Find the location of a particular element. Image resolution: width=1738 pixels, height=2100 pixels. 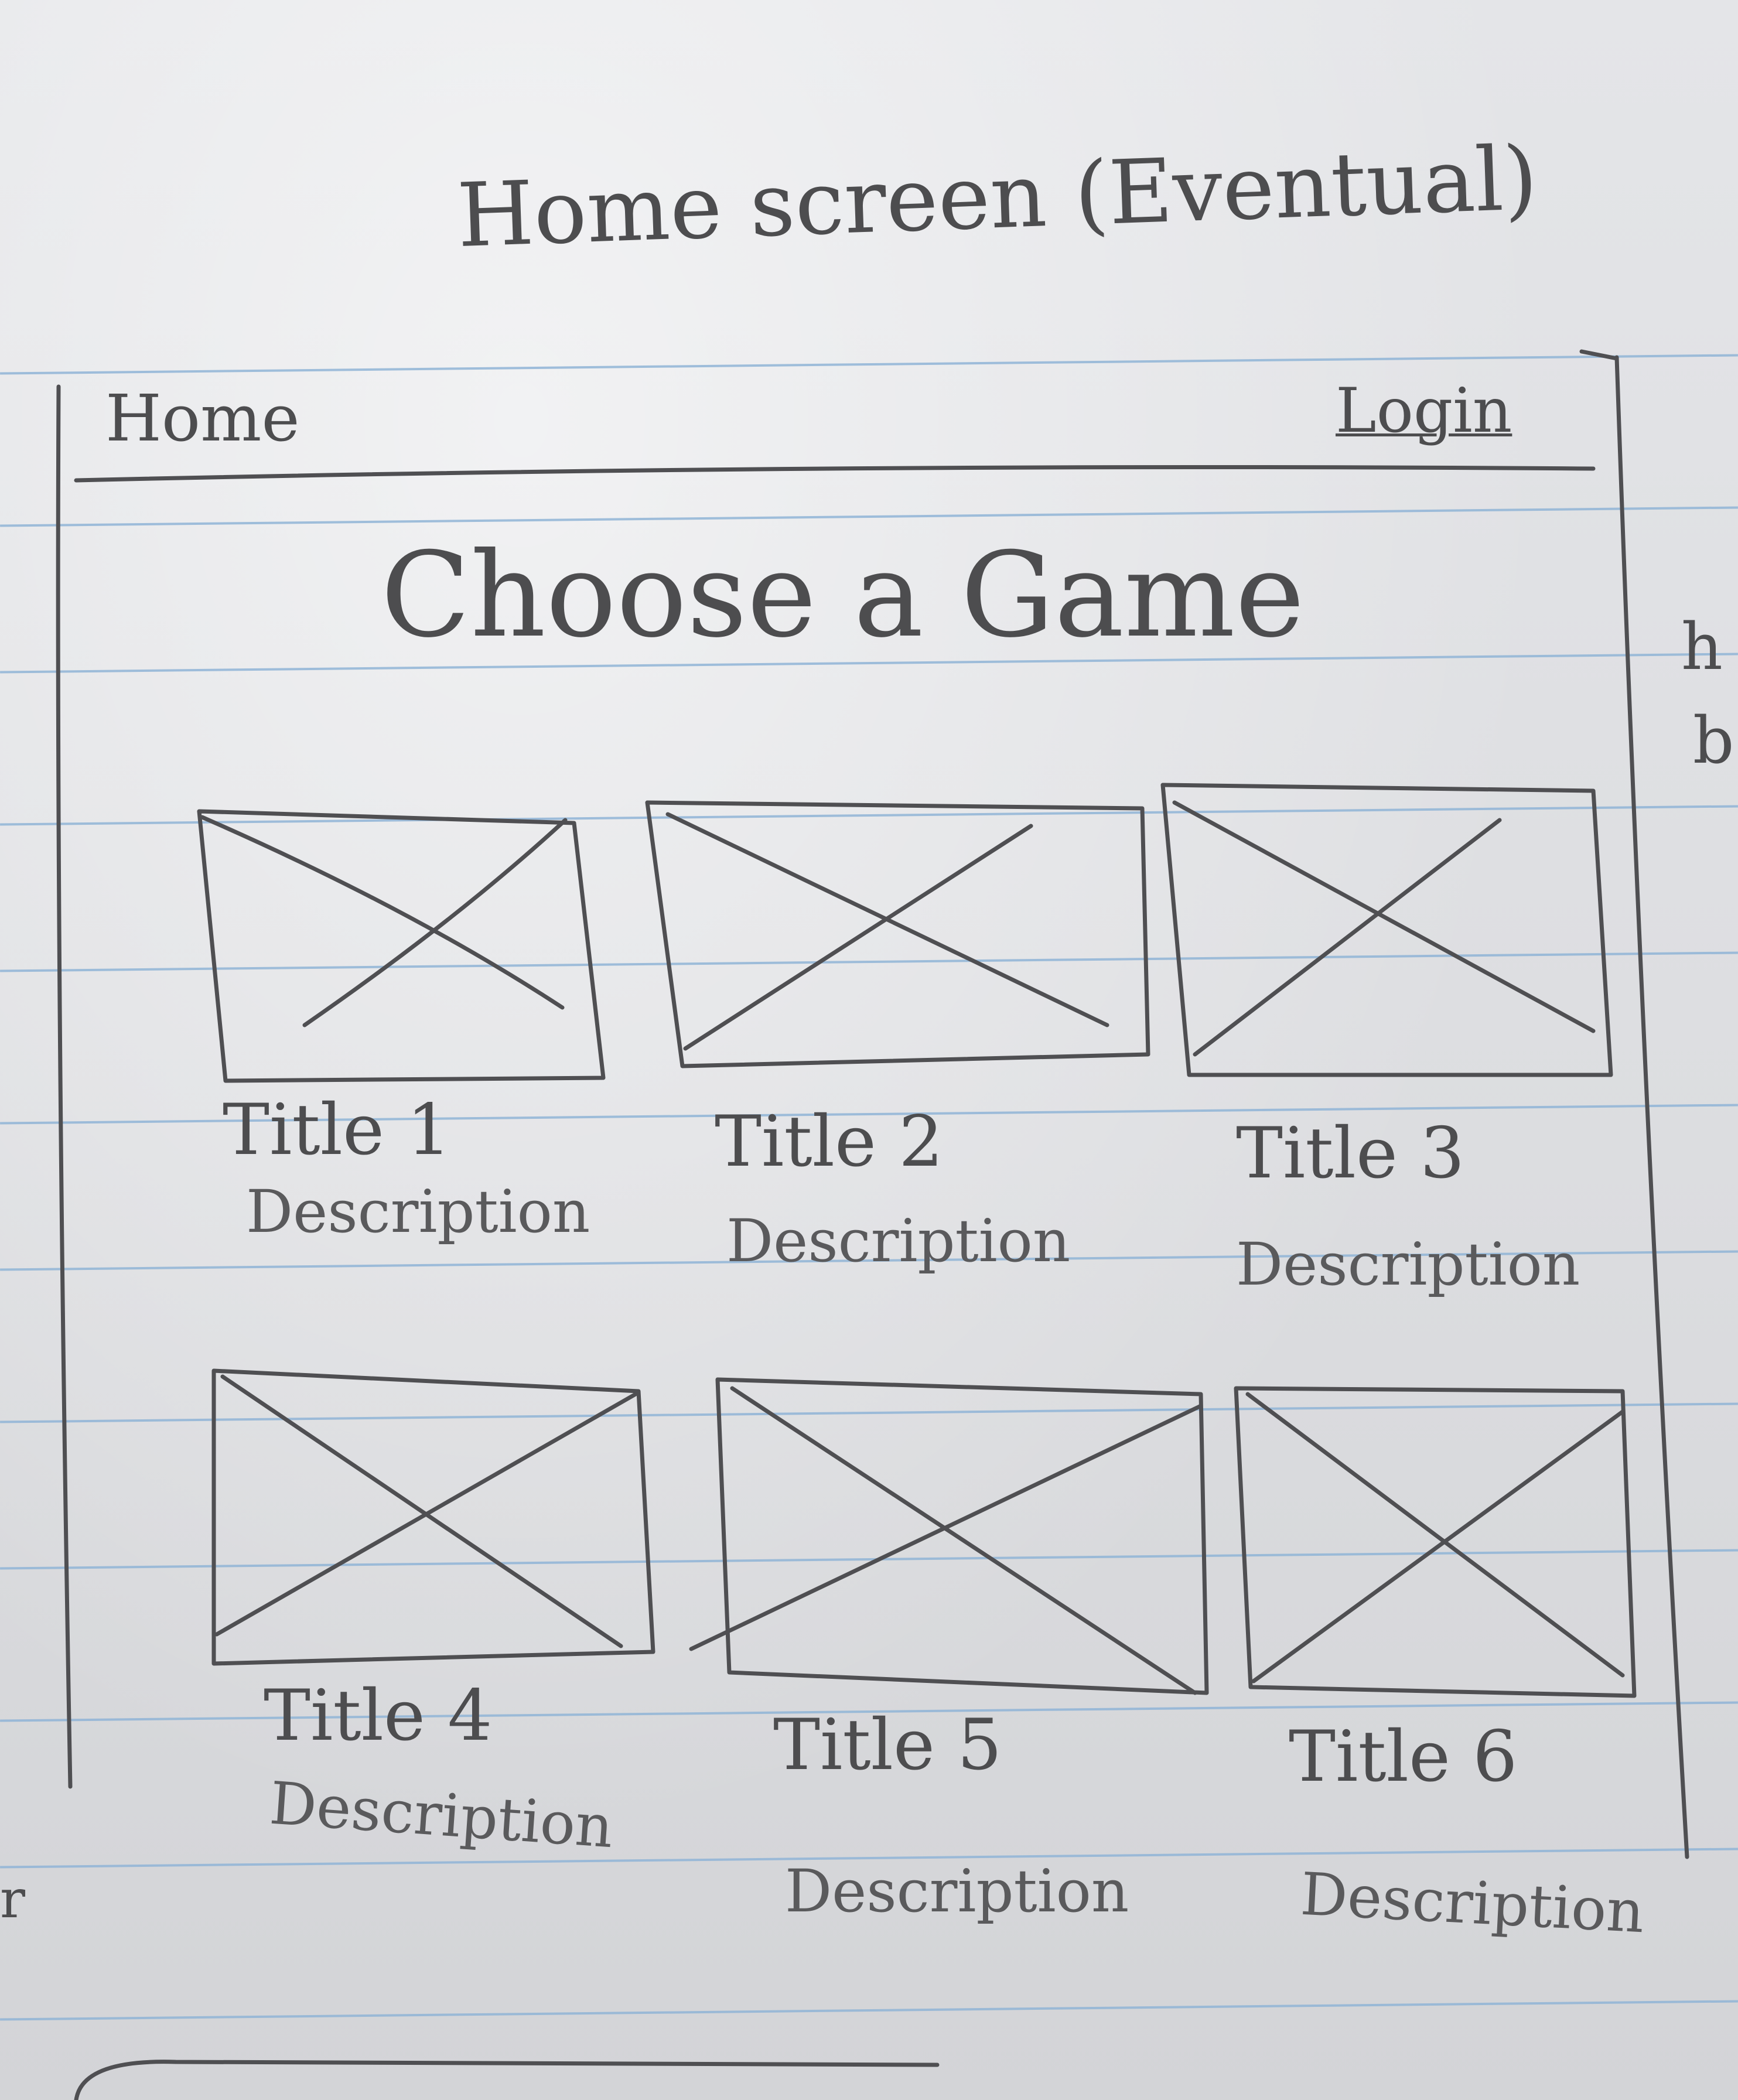

card-1-image-placeholder is located at coordinates (402, 946).